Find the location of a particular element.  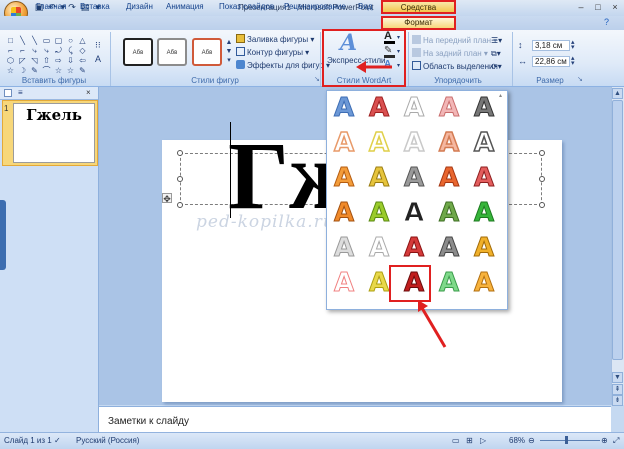

shape-icon: ☽ is located at coordinates (22, 70).